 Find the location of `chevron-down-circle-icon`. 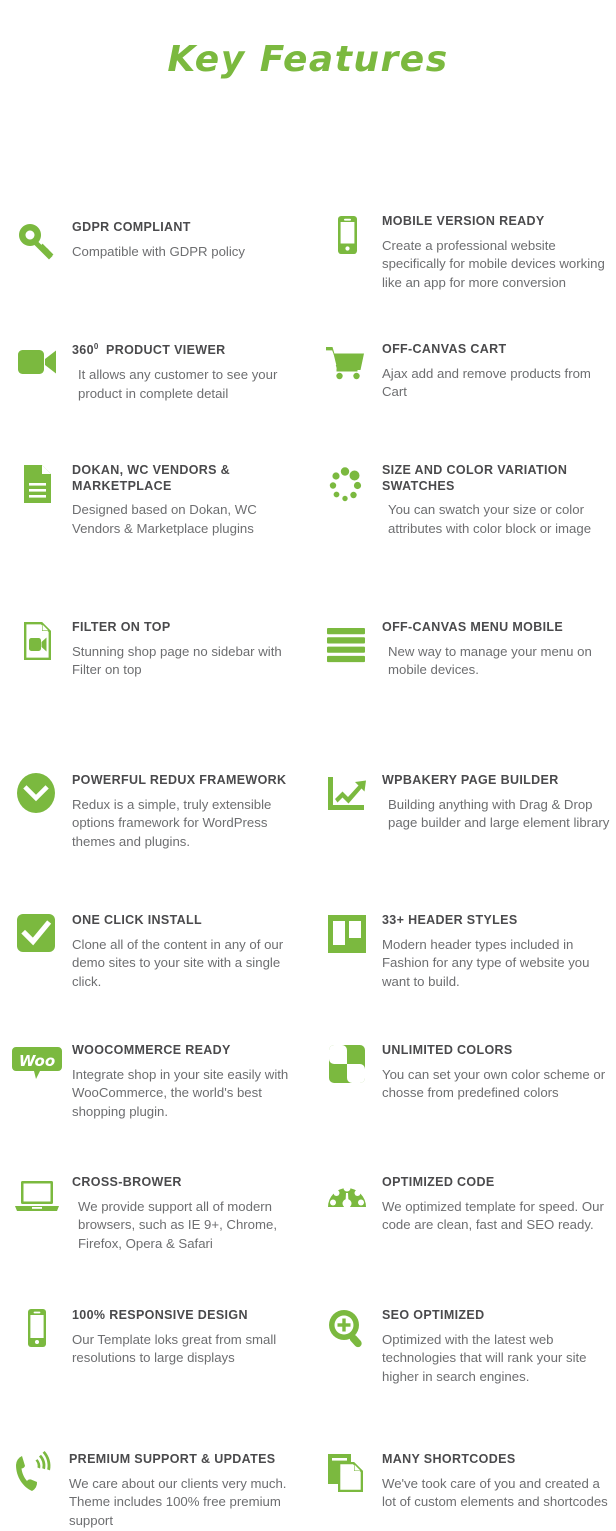

chevron-down-circle-icon is located at coordinates (37, 798).